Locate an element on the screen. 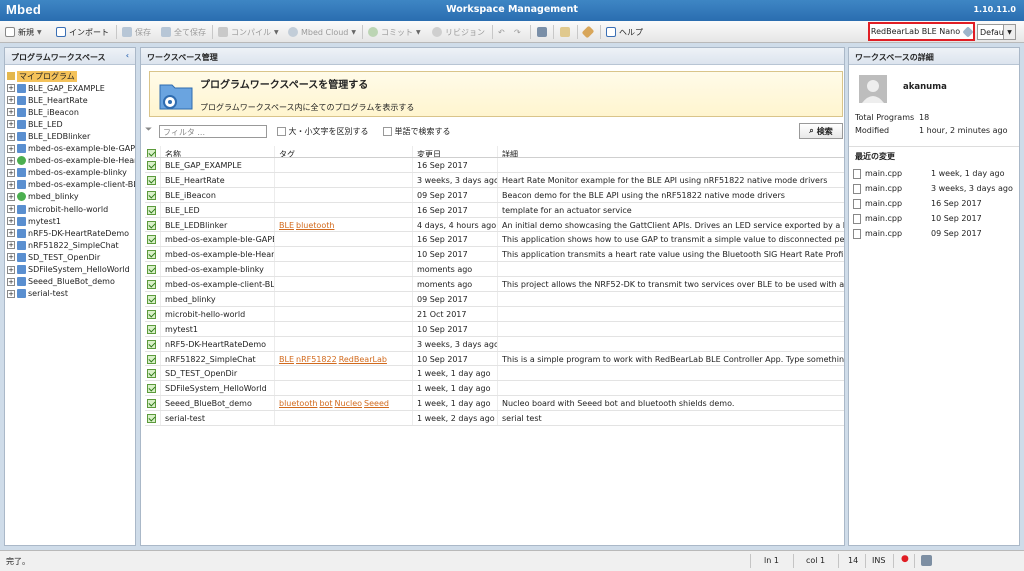 This screenshot has height=571, width=1024. select-all-checkbox is located at coordinates (151, 153).